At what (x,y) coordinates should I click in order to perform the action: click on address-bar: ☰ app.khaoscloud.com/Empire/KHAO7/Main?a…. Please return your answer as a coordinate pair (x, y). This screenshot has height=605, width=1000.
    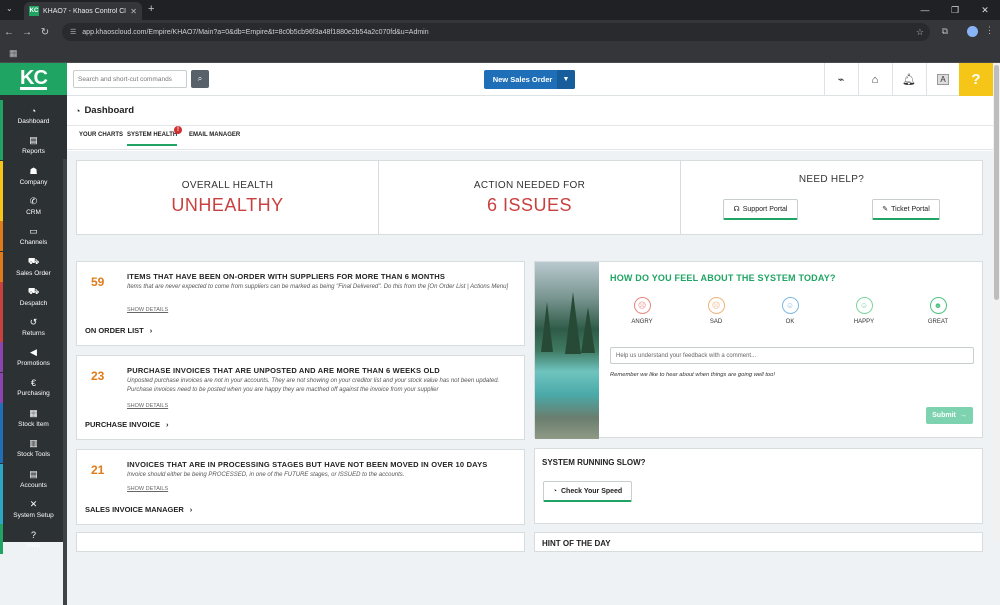
    Looking at the image, I should click on (496, 32).